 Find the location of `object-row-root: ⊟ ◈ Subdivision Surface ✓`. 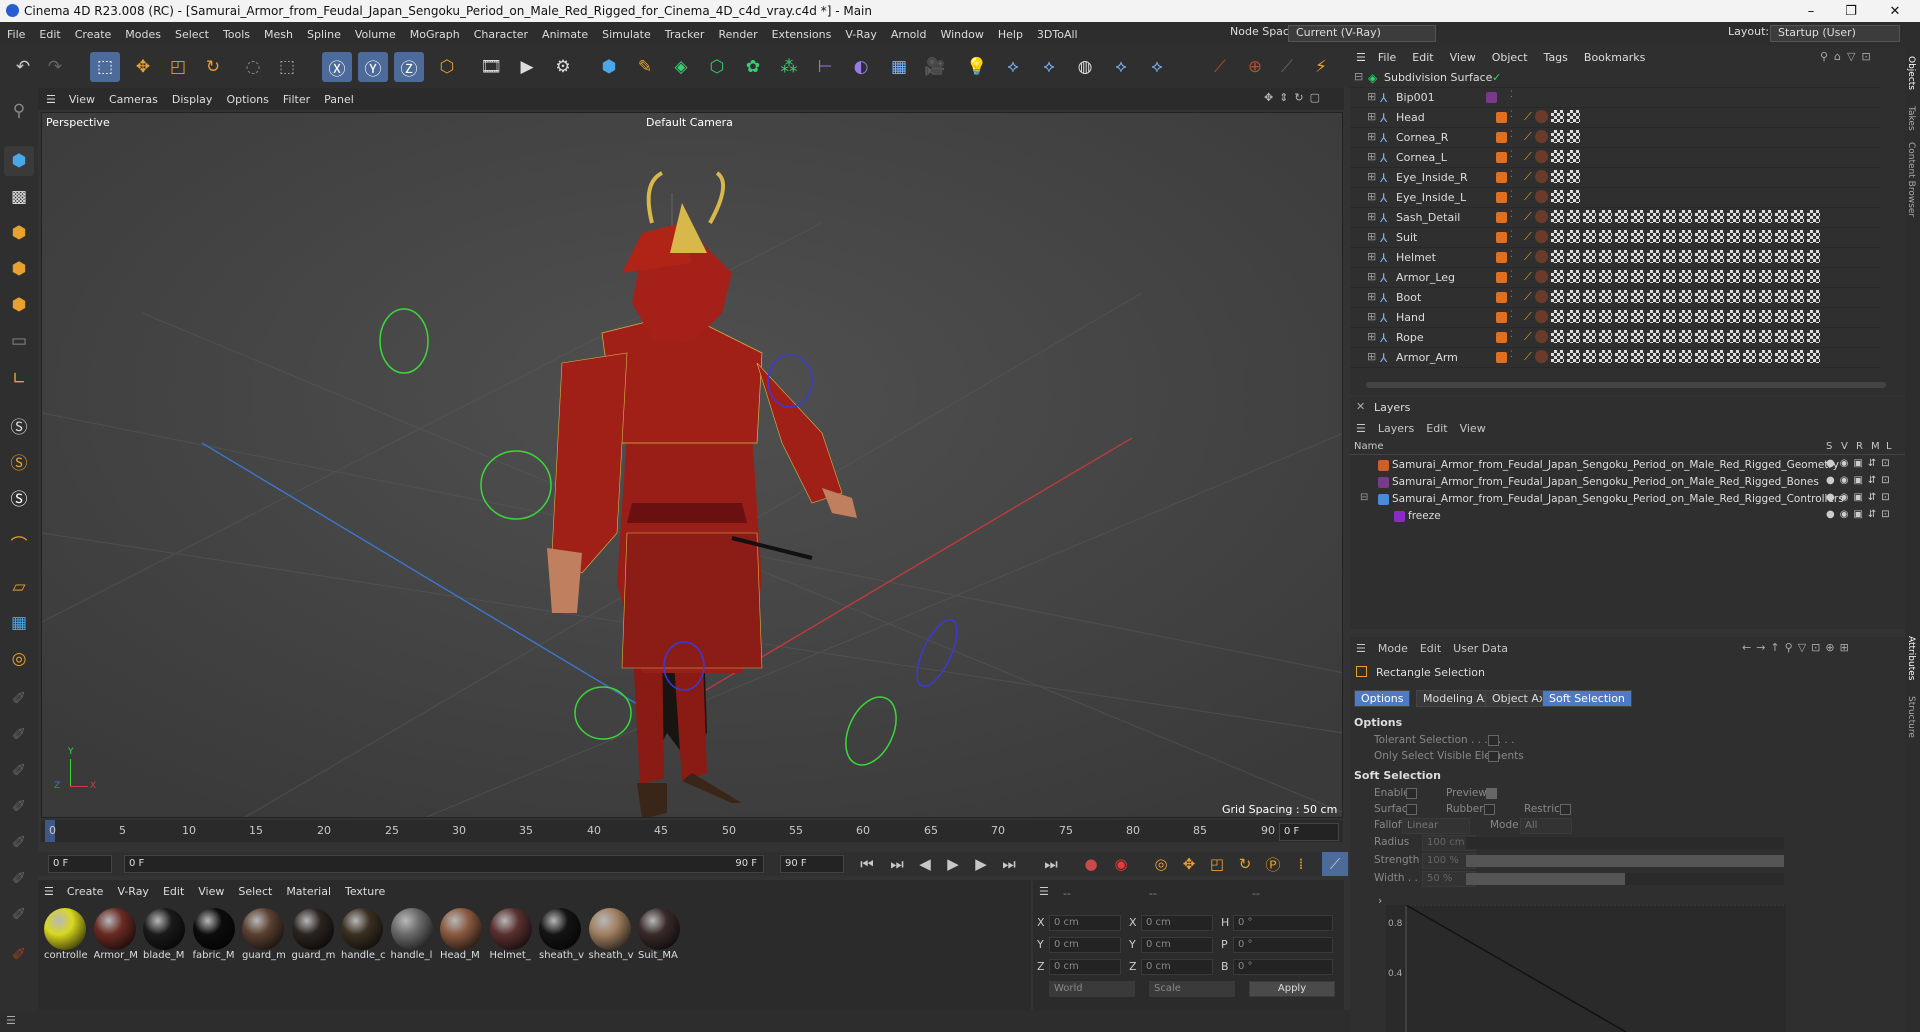

object-row-root: ⊟ ◈ Subdivision Surface ✓ is located at coordinates (1615, 78).